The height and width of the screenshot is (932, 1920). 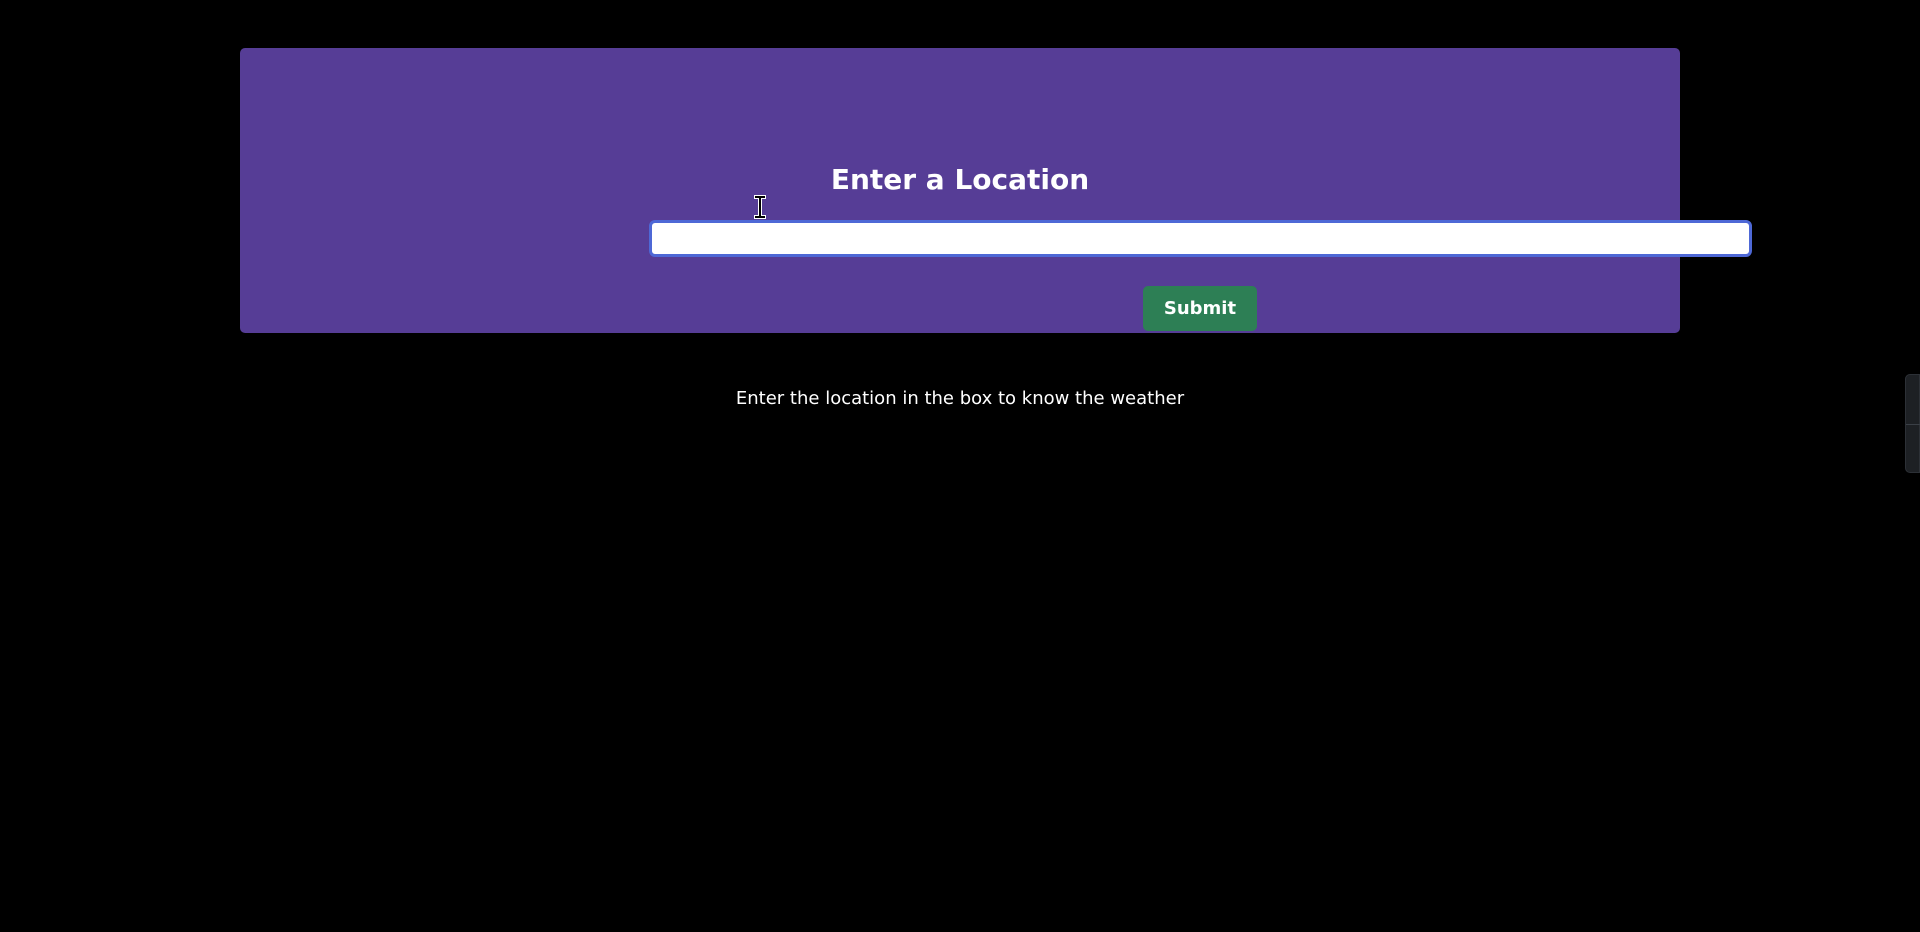 I want to click on submit-button: Submit, so click(x=1200, y=308).